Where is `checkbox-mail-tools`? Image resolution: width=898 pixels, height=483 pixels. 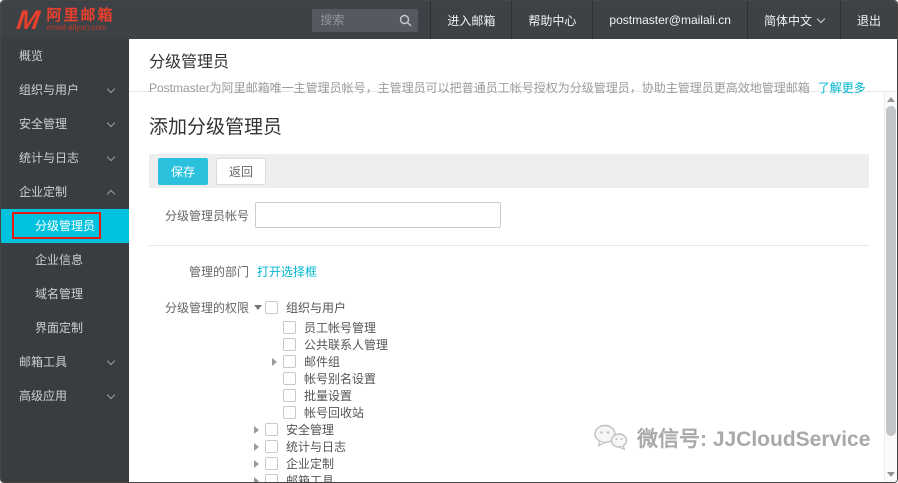 checkbox-mail-tools is located at coordinates (271, 478).